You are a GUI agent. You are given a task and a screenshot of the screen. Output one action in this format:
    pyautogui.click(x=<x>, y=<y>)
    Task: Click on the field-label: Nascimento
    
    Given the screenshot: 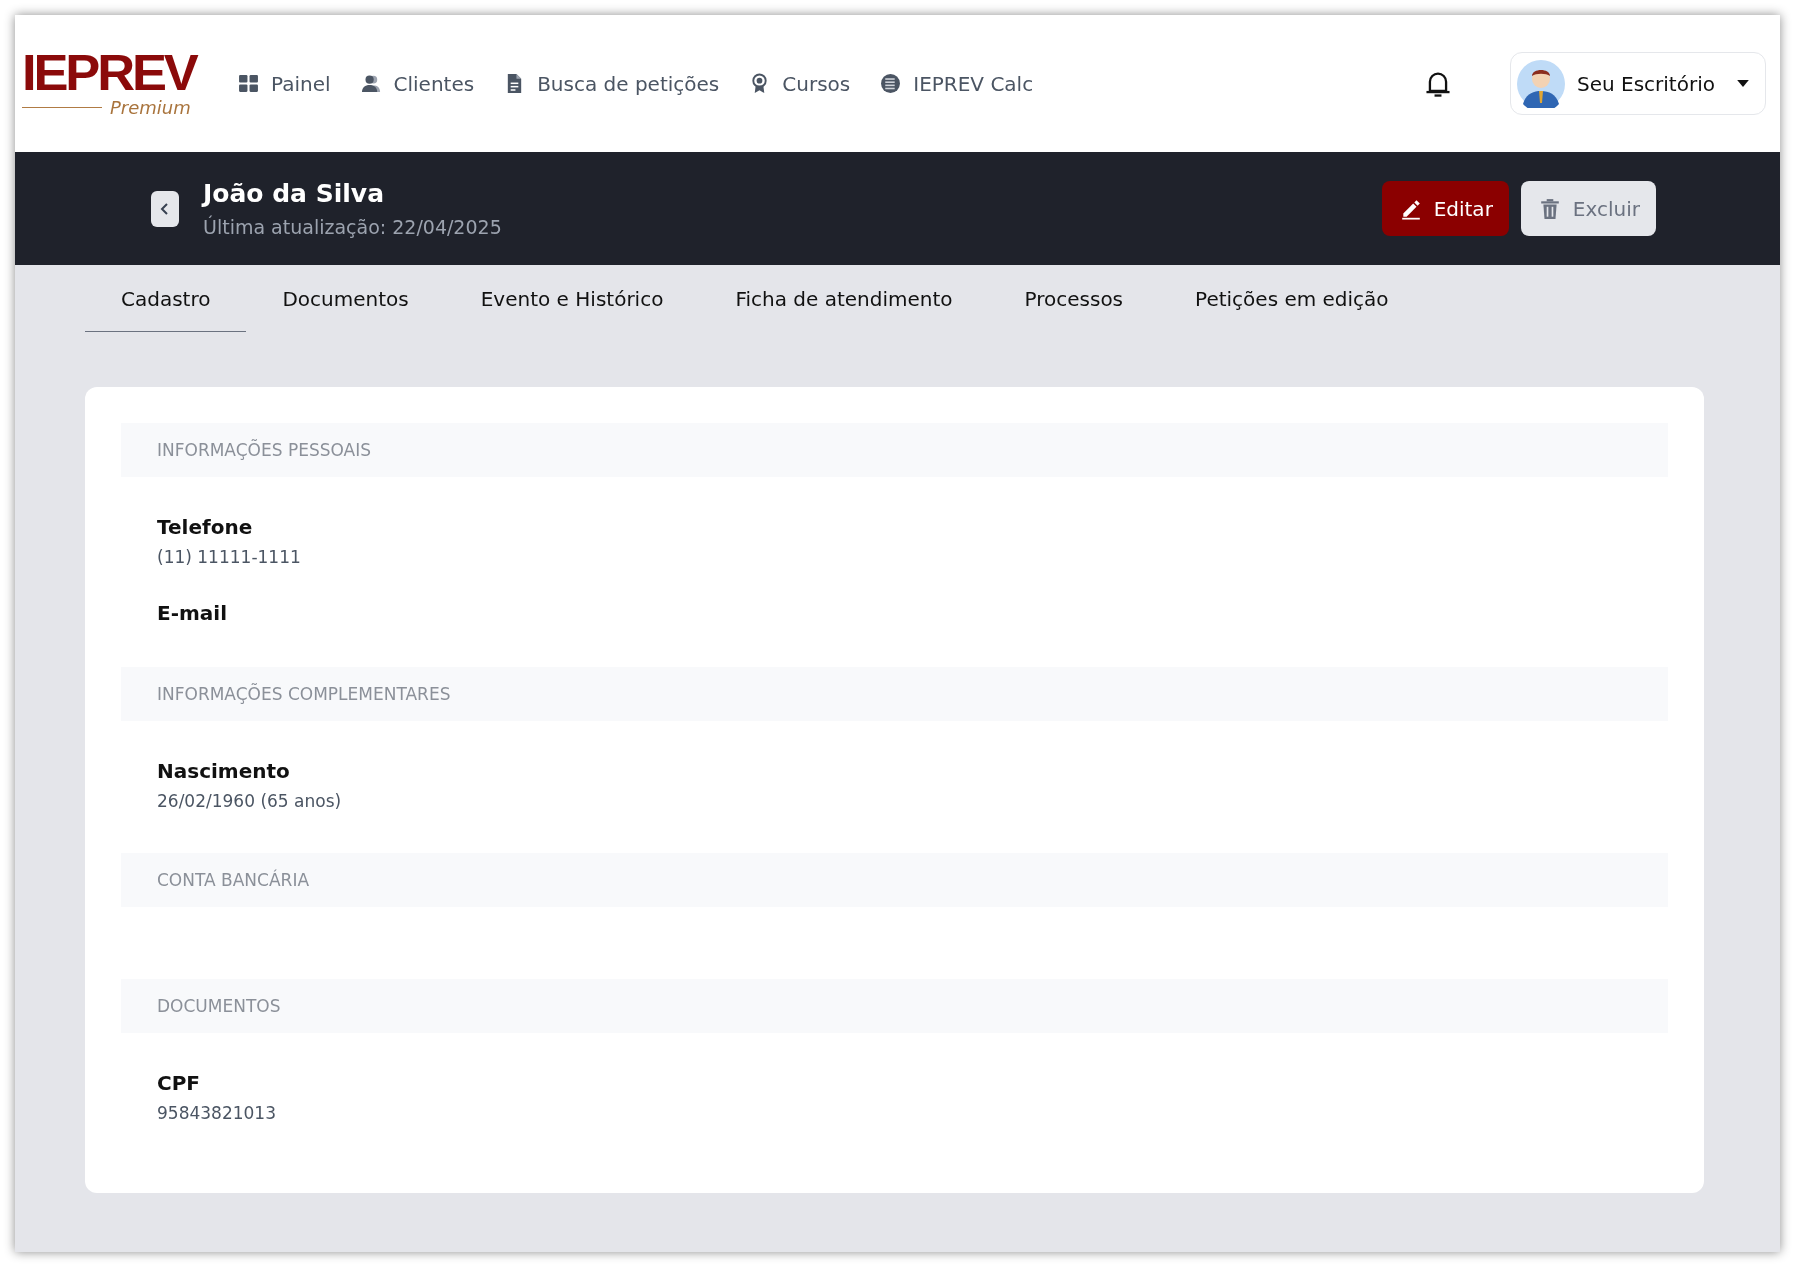 What is the action you would take?
    pyautogui.click(x=224, y=771)
    